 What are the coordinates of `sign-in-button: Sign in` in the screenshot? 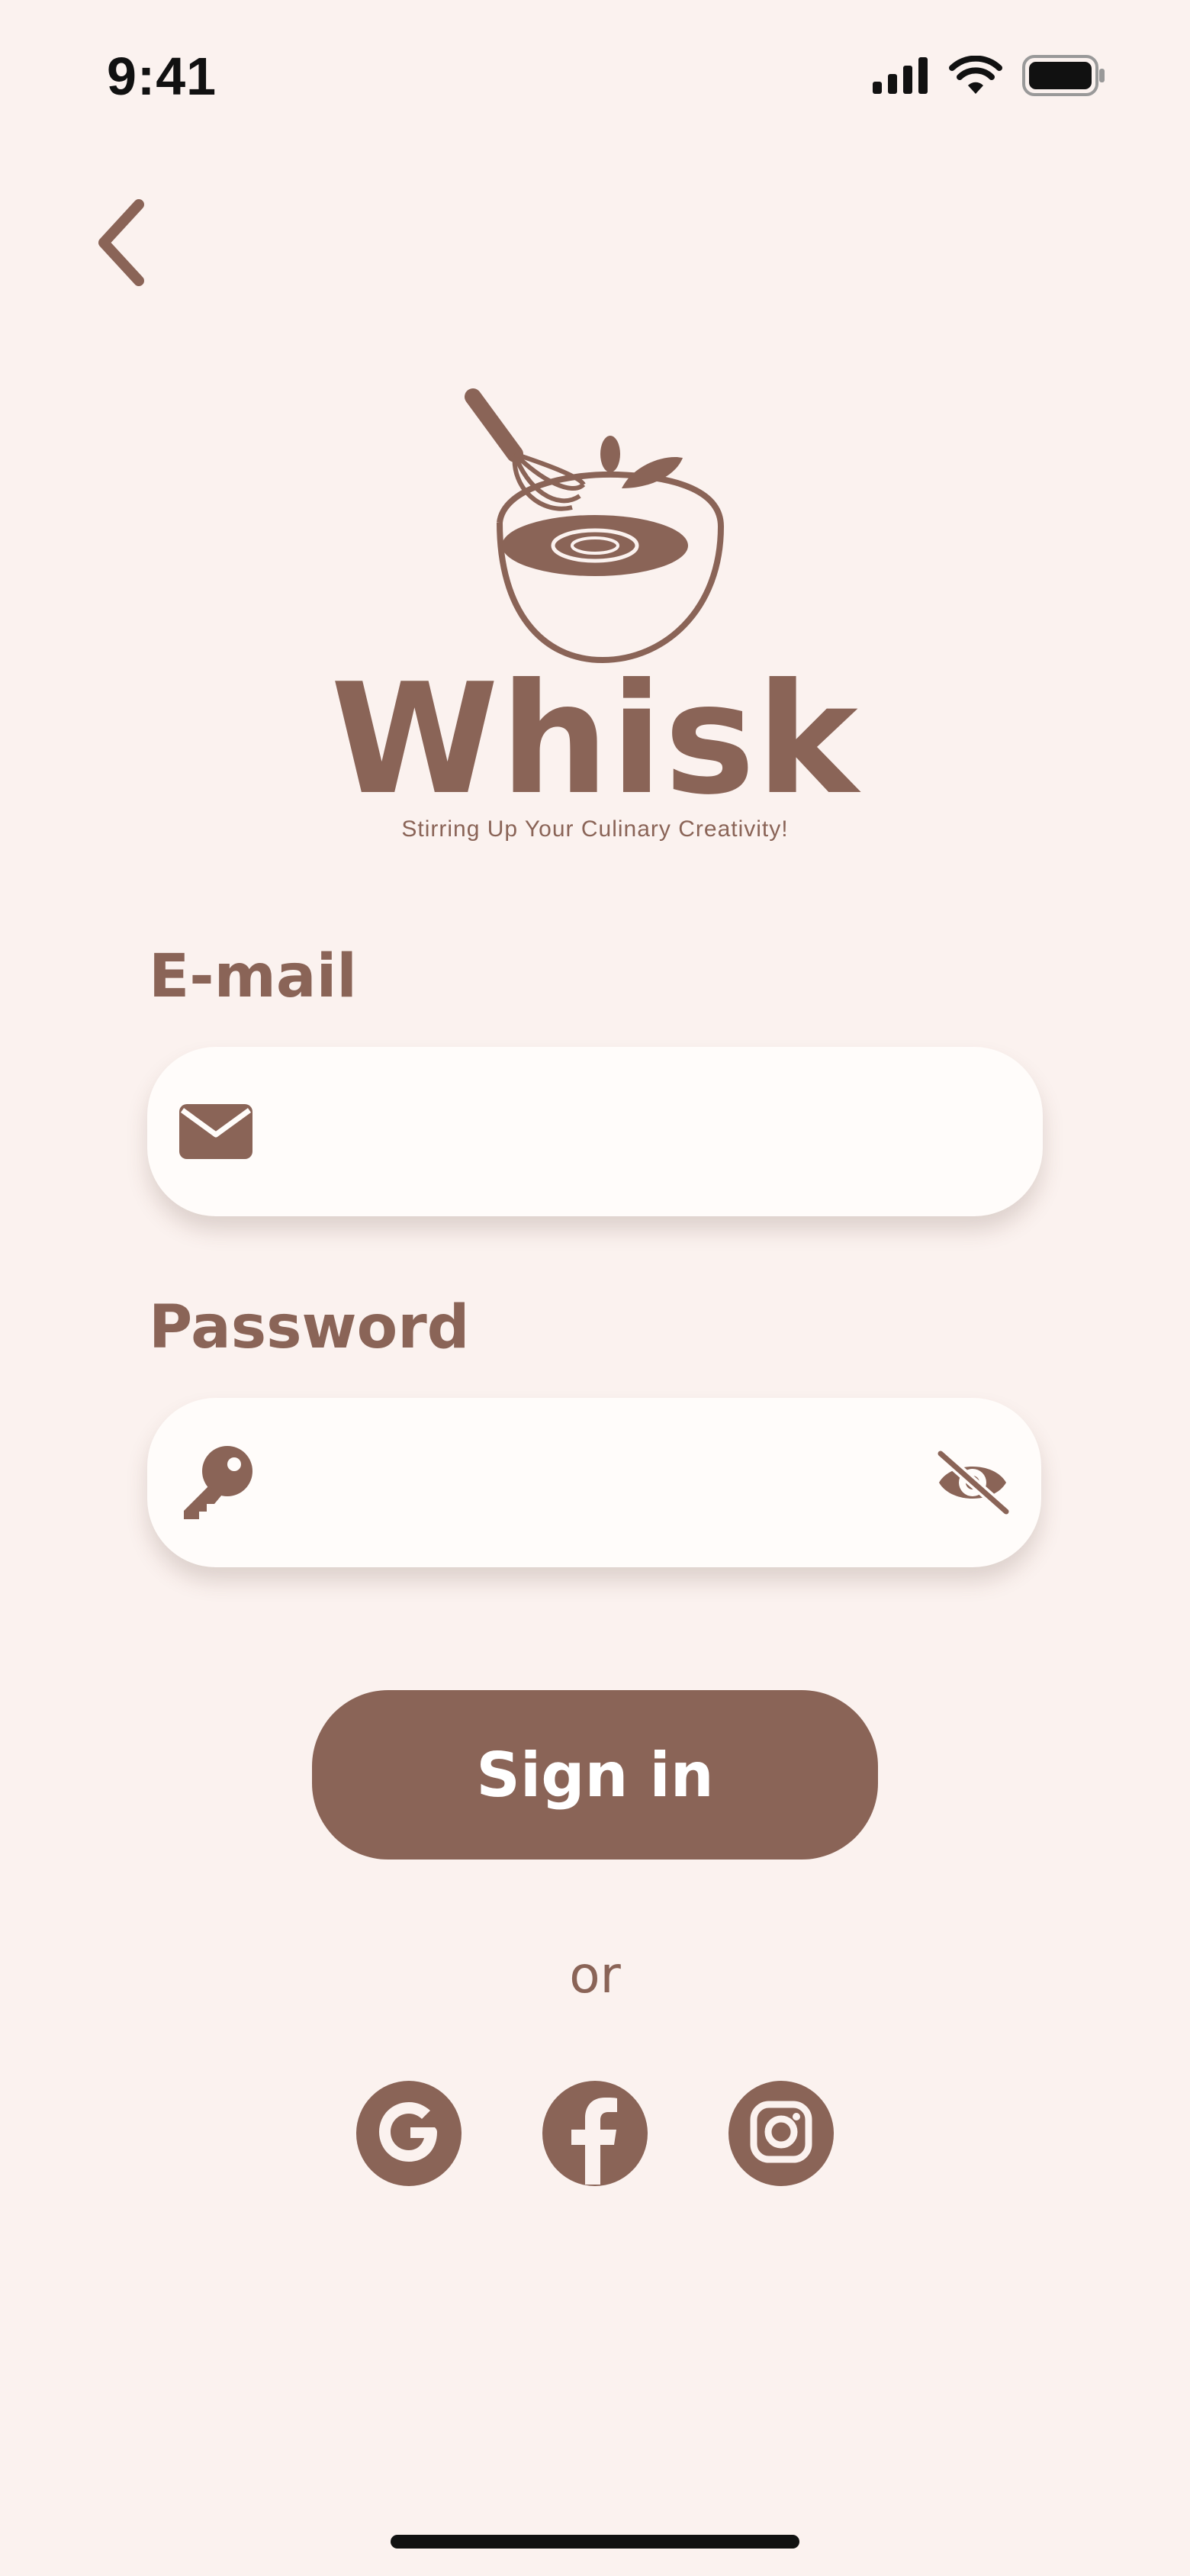 It's located at (595, 1775).